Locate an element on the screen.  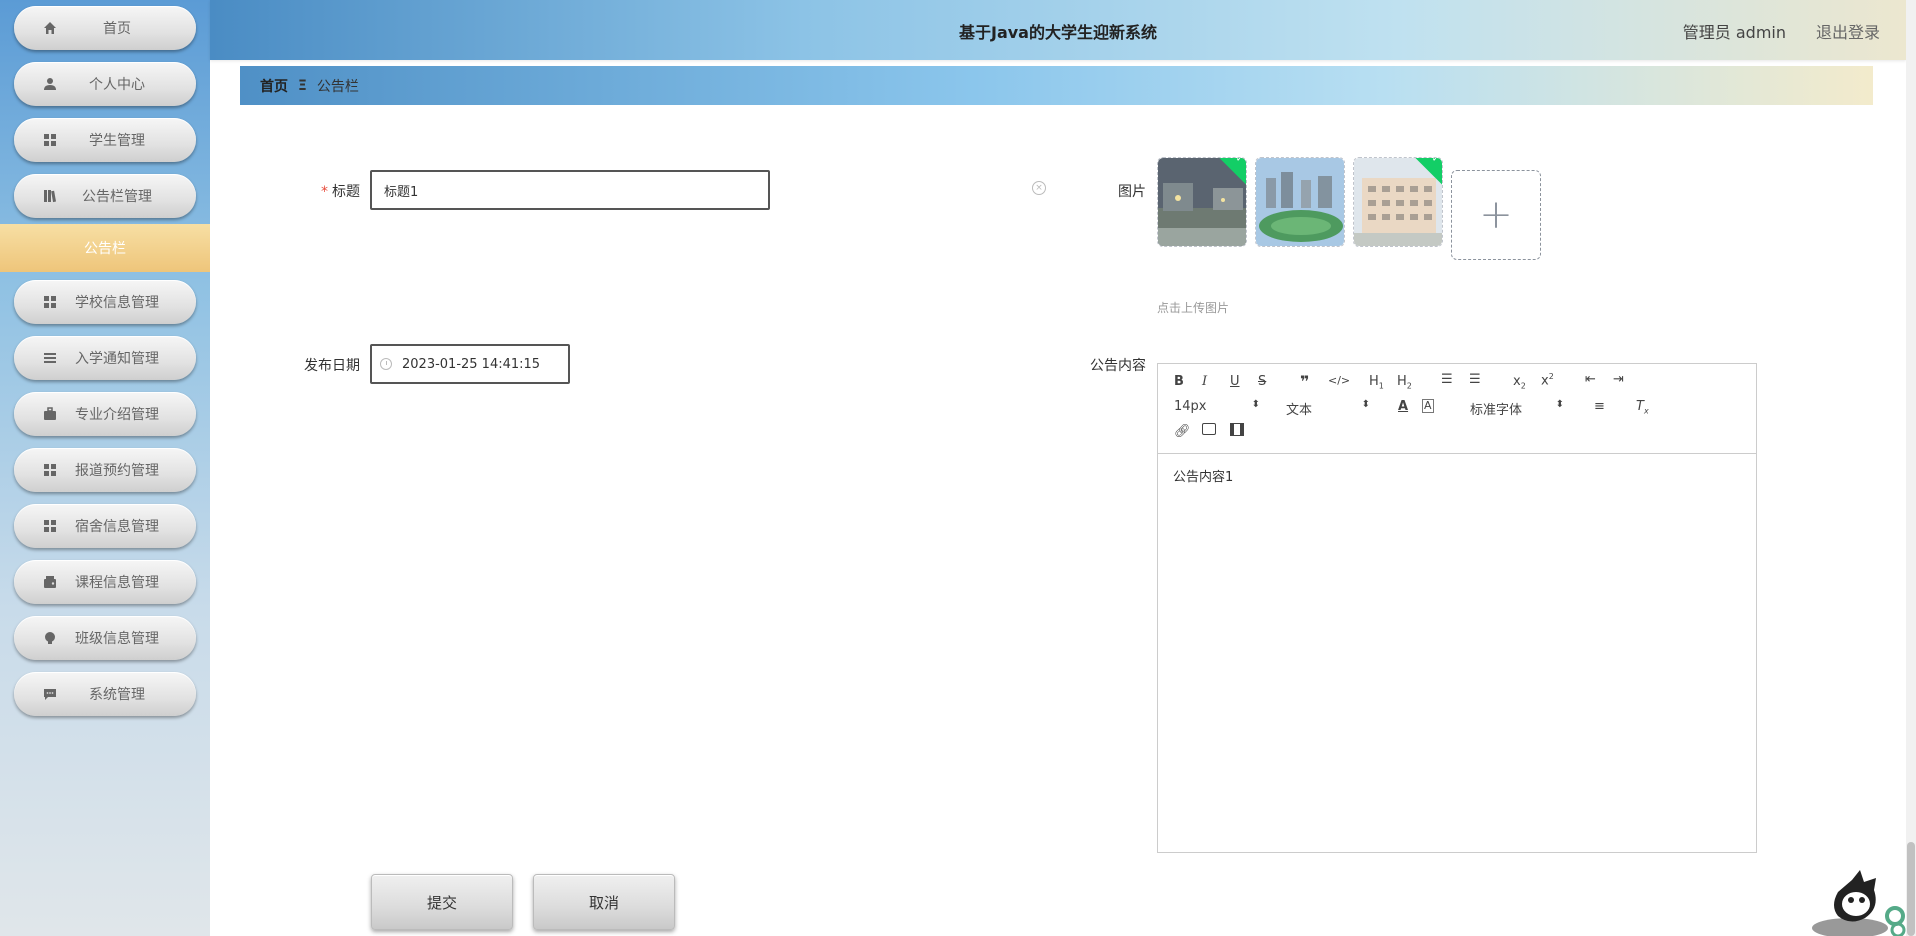
sidebar-item-class: 班级信息管理 is located at coordinates (105, 638).